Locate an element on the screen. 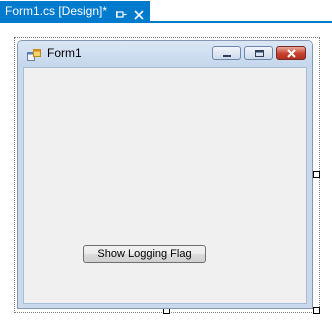 Image resolution: width=332 pixels, height=325 pixels. document-tab-strip: Form1.cs [Design]* is located at coordinates (166, 11).